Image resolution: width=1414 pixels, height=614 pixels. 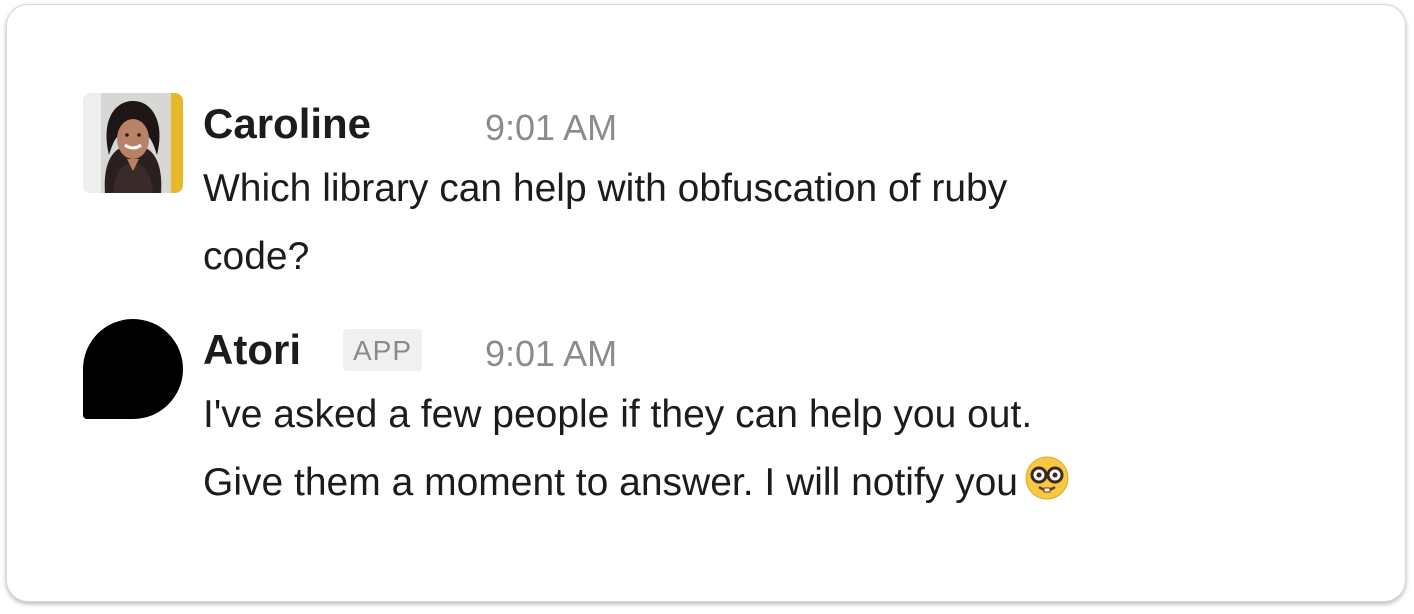 What do you see at coordinates (758, 124) in the screenshot?
I see `message-header: Caroline 9:01 AM` at bounding box center [758, 124].